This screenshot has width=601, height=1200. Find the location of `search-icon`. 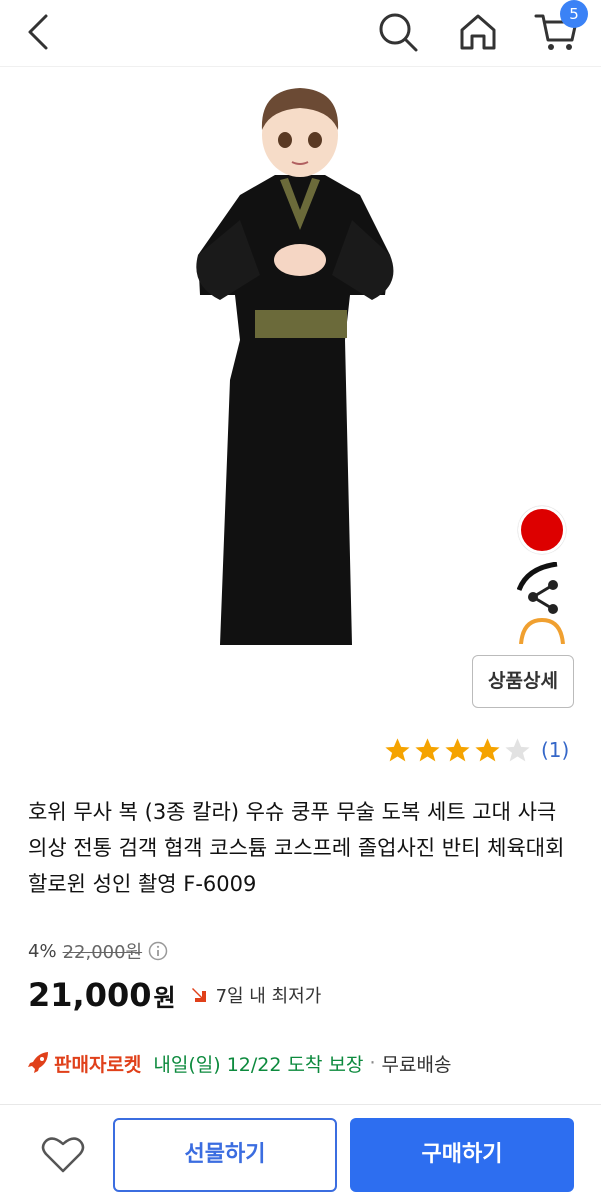

search-icon is located at coordinates (398, 32).